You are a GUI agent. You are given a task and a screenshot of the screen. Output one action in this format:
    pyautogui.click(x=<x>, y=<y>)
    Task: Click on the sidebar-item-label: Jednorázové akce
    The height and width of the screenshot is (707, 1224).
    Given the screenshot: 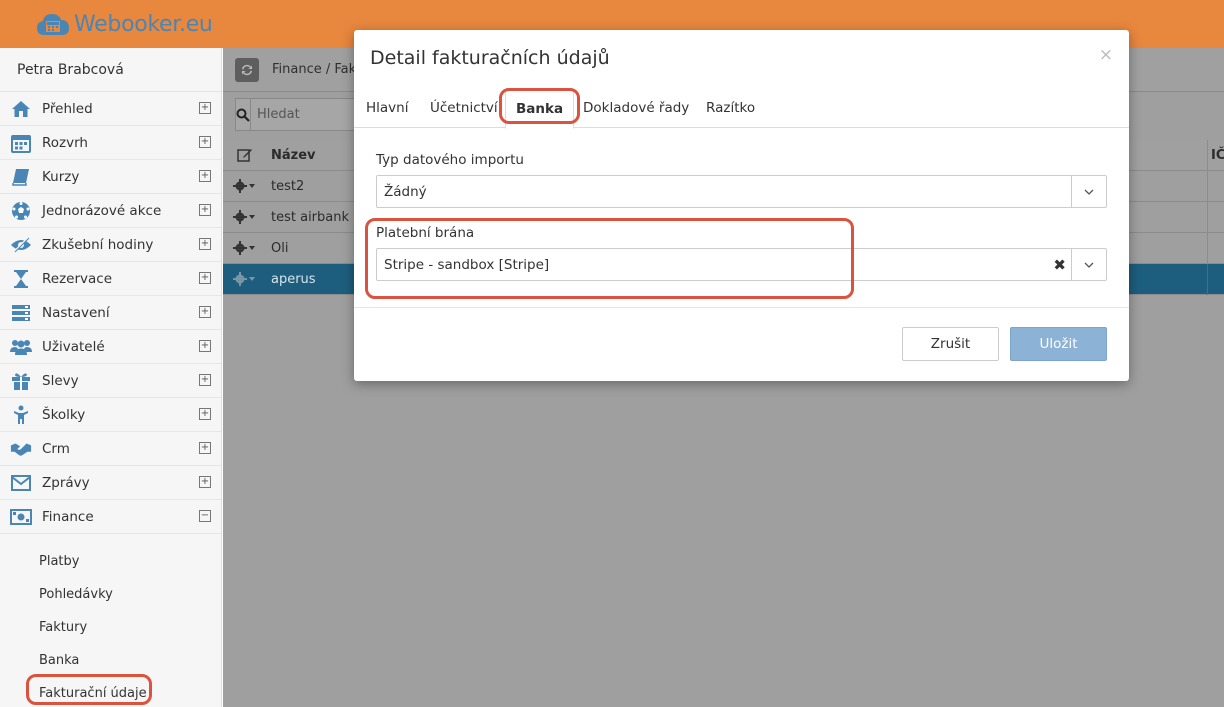 What is the action you would take?
    pyautogui.click(x=102, y=210)
    